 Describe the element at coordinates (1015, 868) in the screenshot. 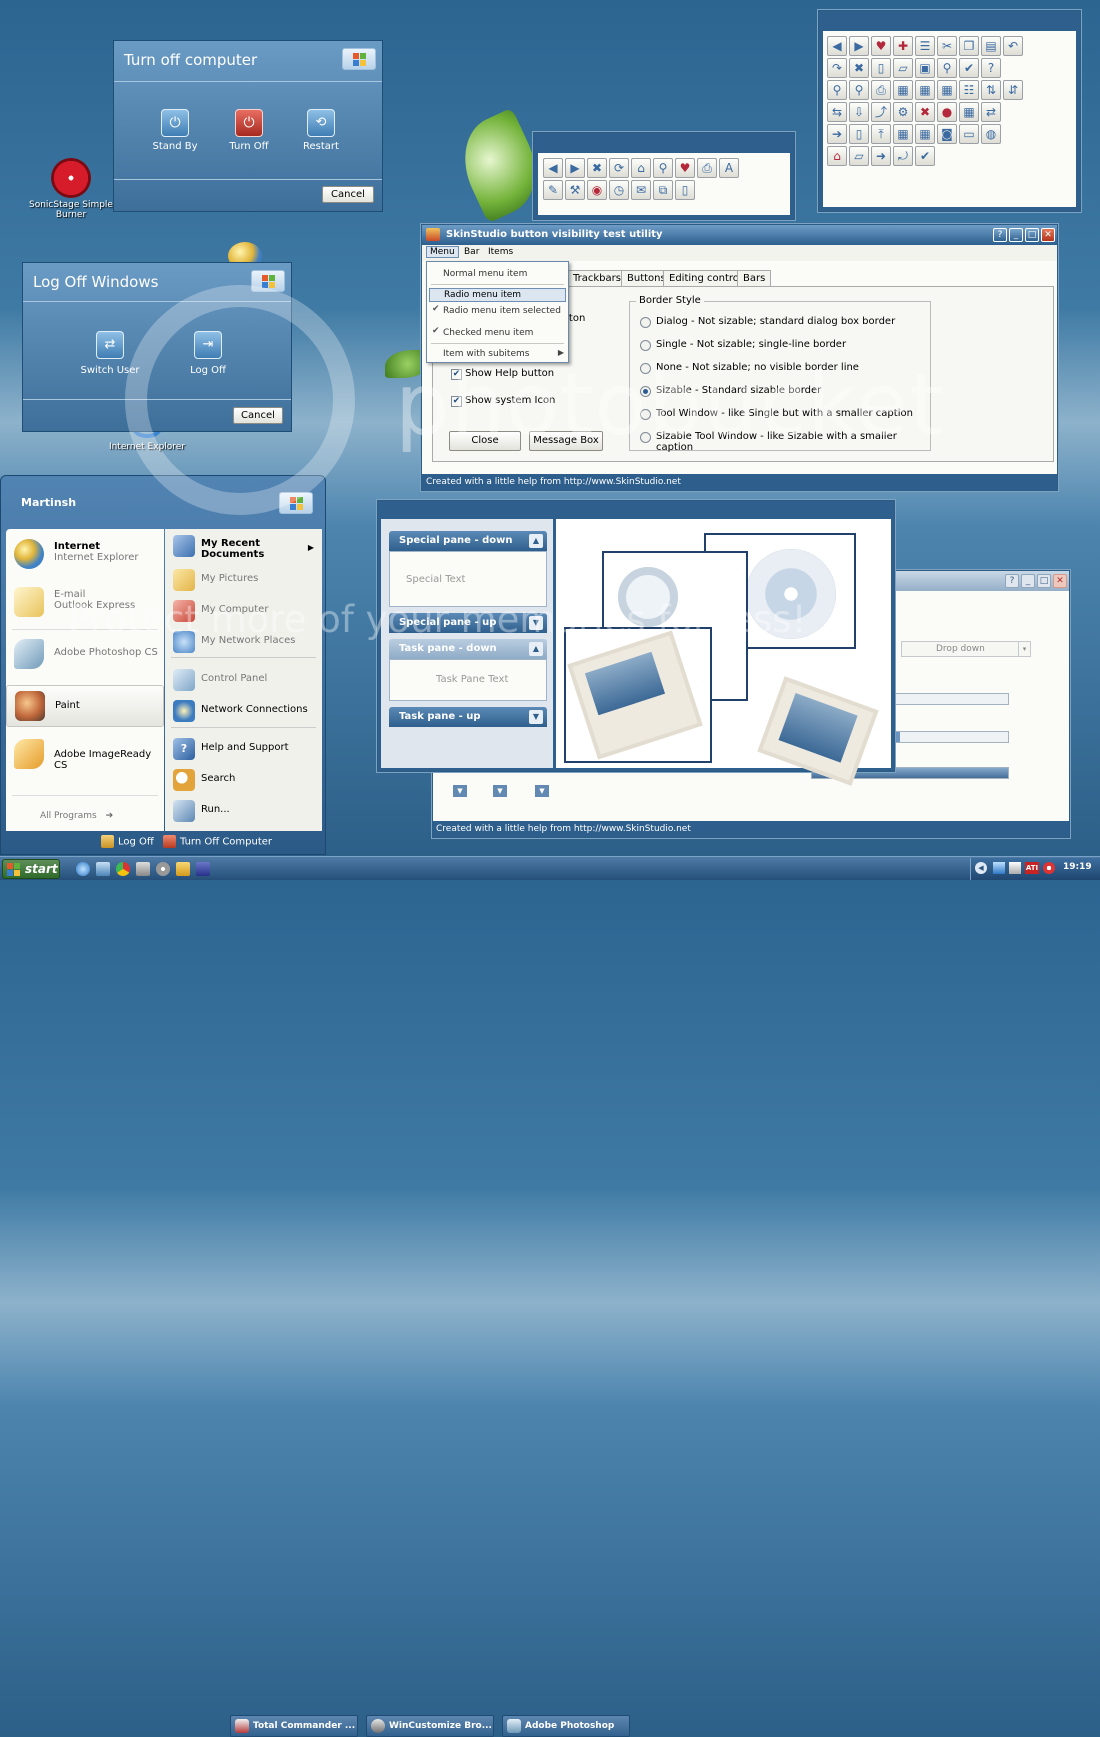

I see `tray-volume-icon` at that location.